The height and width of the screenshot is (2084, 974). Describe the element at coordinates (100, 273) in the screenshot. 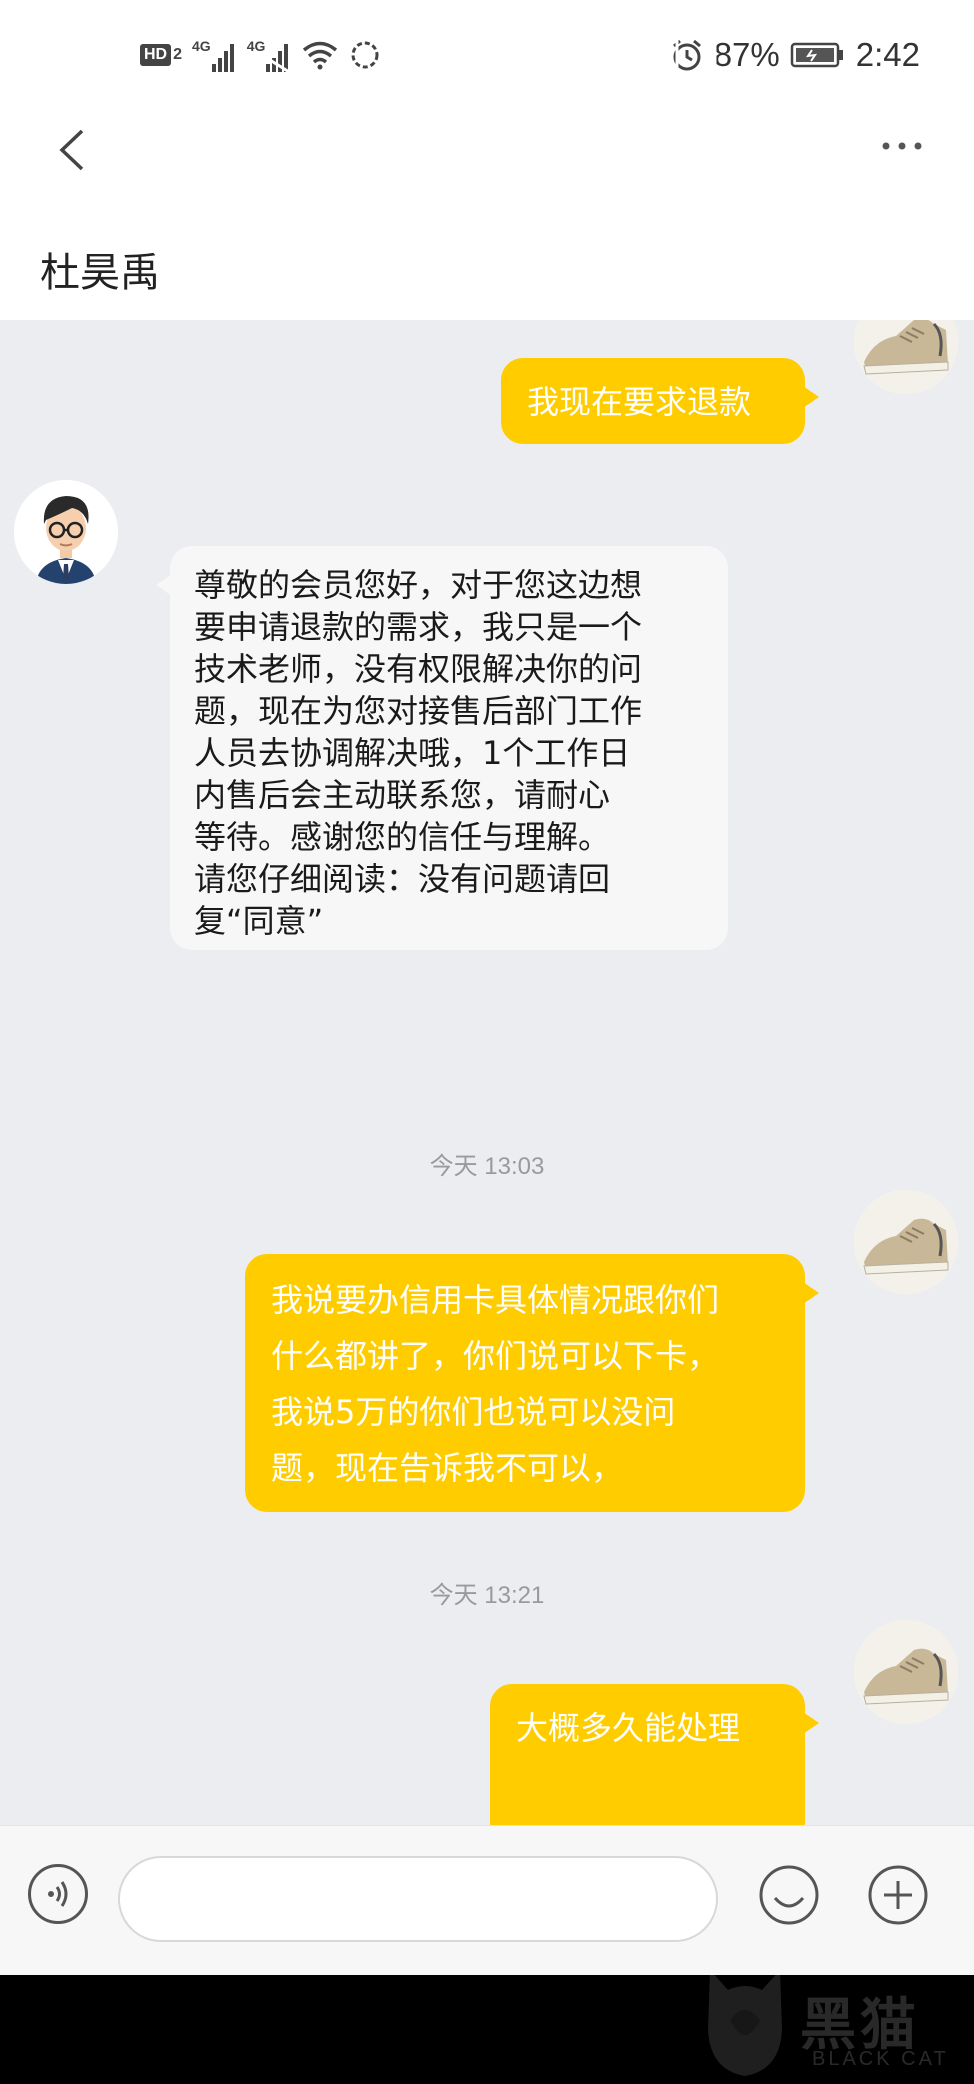

I see `chat-title: 杜昊禹` at that location.